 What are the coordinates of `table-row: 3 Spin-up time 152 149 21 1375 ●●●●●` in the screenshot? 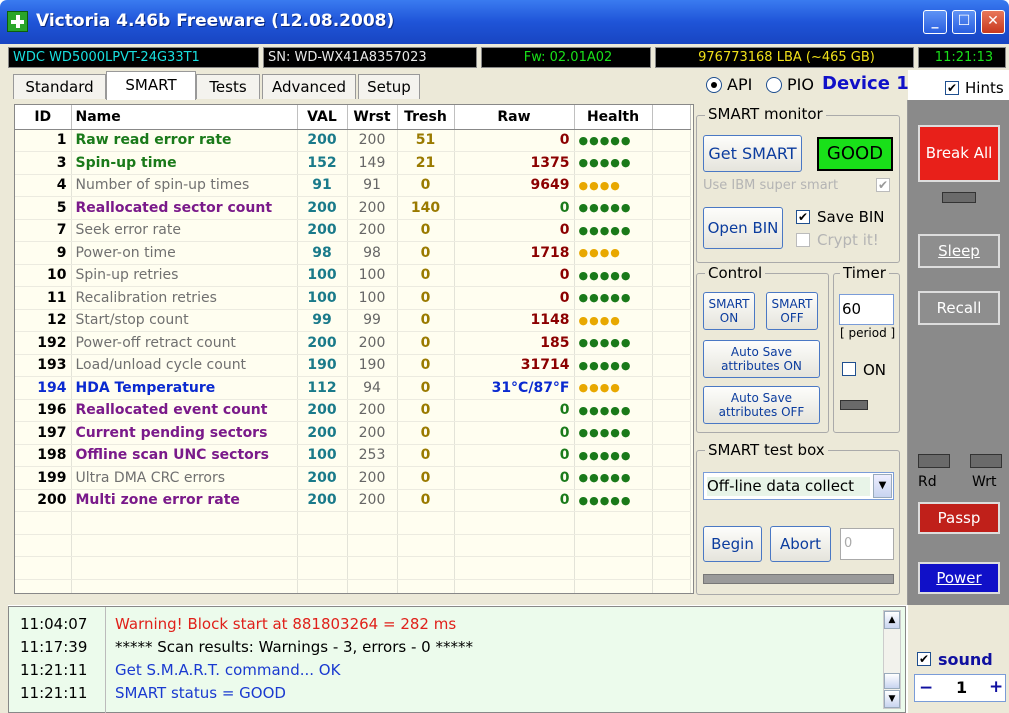 It's located at (353, 163).